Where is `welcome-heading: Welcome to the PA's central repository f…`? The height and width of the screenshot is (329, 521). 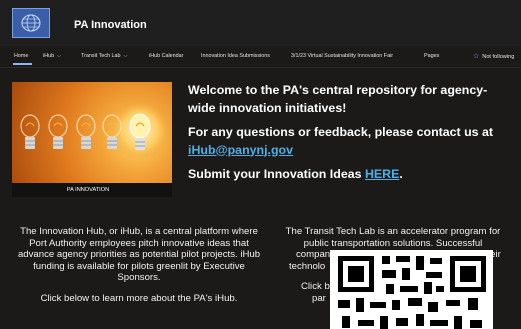
welcome-heading: Welcome to the PA's central repository f… is located at coordinates (338, 99).